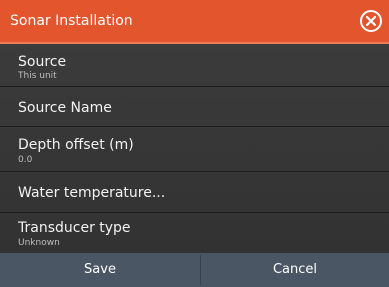 The image size is (389, 287). What do you see at coordinates (100, 270) in the screenshot?
I see `save-button: Save` at bounding box center [100, 270].